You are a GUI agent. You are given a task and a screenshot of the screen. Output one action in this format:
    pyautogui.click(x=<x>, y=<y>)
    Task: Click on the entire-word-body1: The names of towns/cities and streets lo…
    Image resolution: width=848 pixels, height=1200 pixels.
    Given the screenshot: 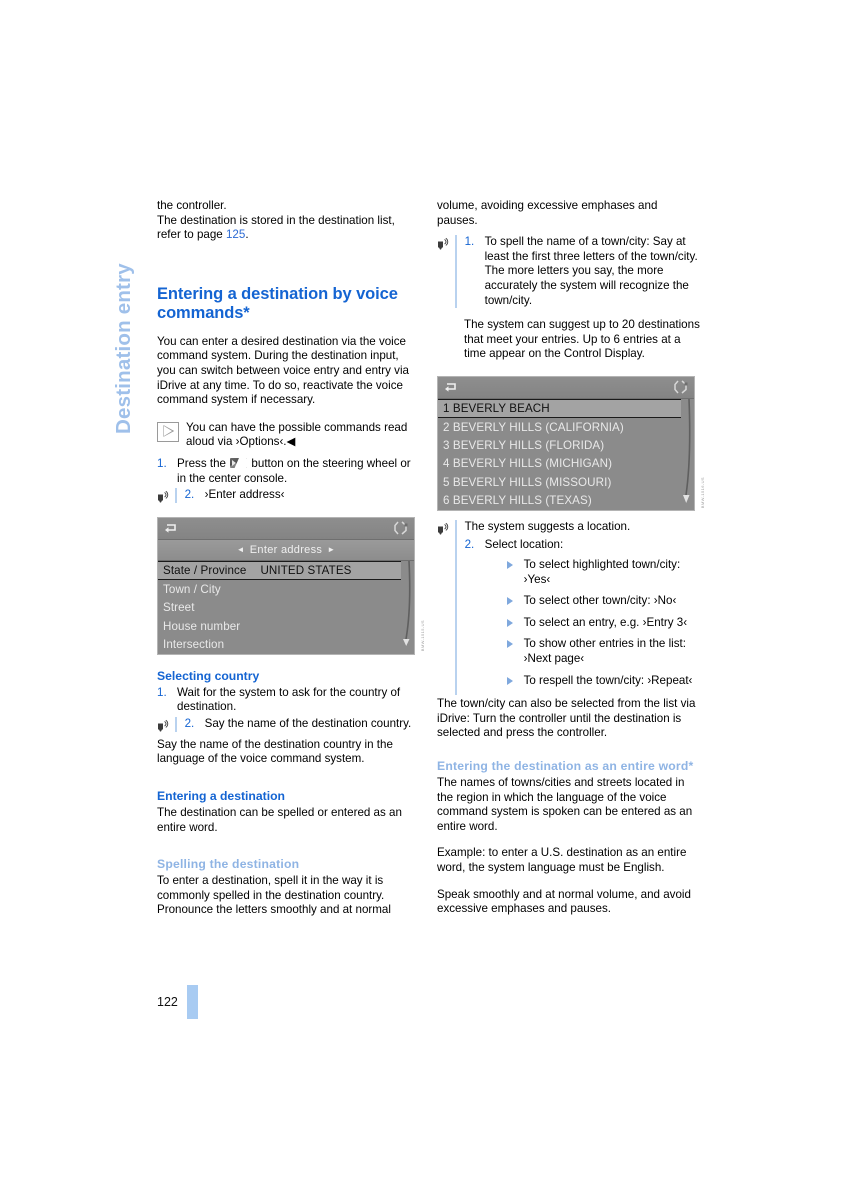 What is the action you would take?
    pyautogui.click(x=565, y=804)
    